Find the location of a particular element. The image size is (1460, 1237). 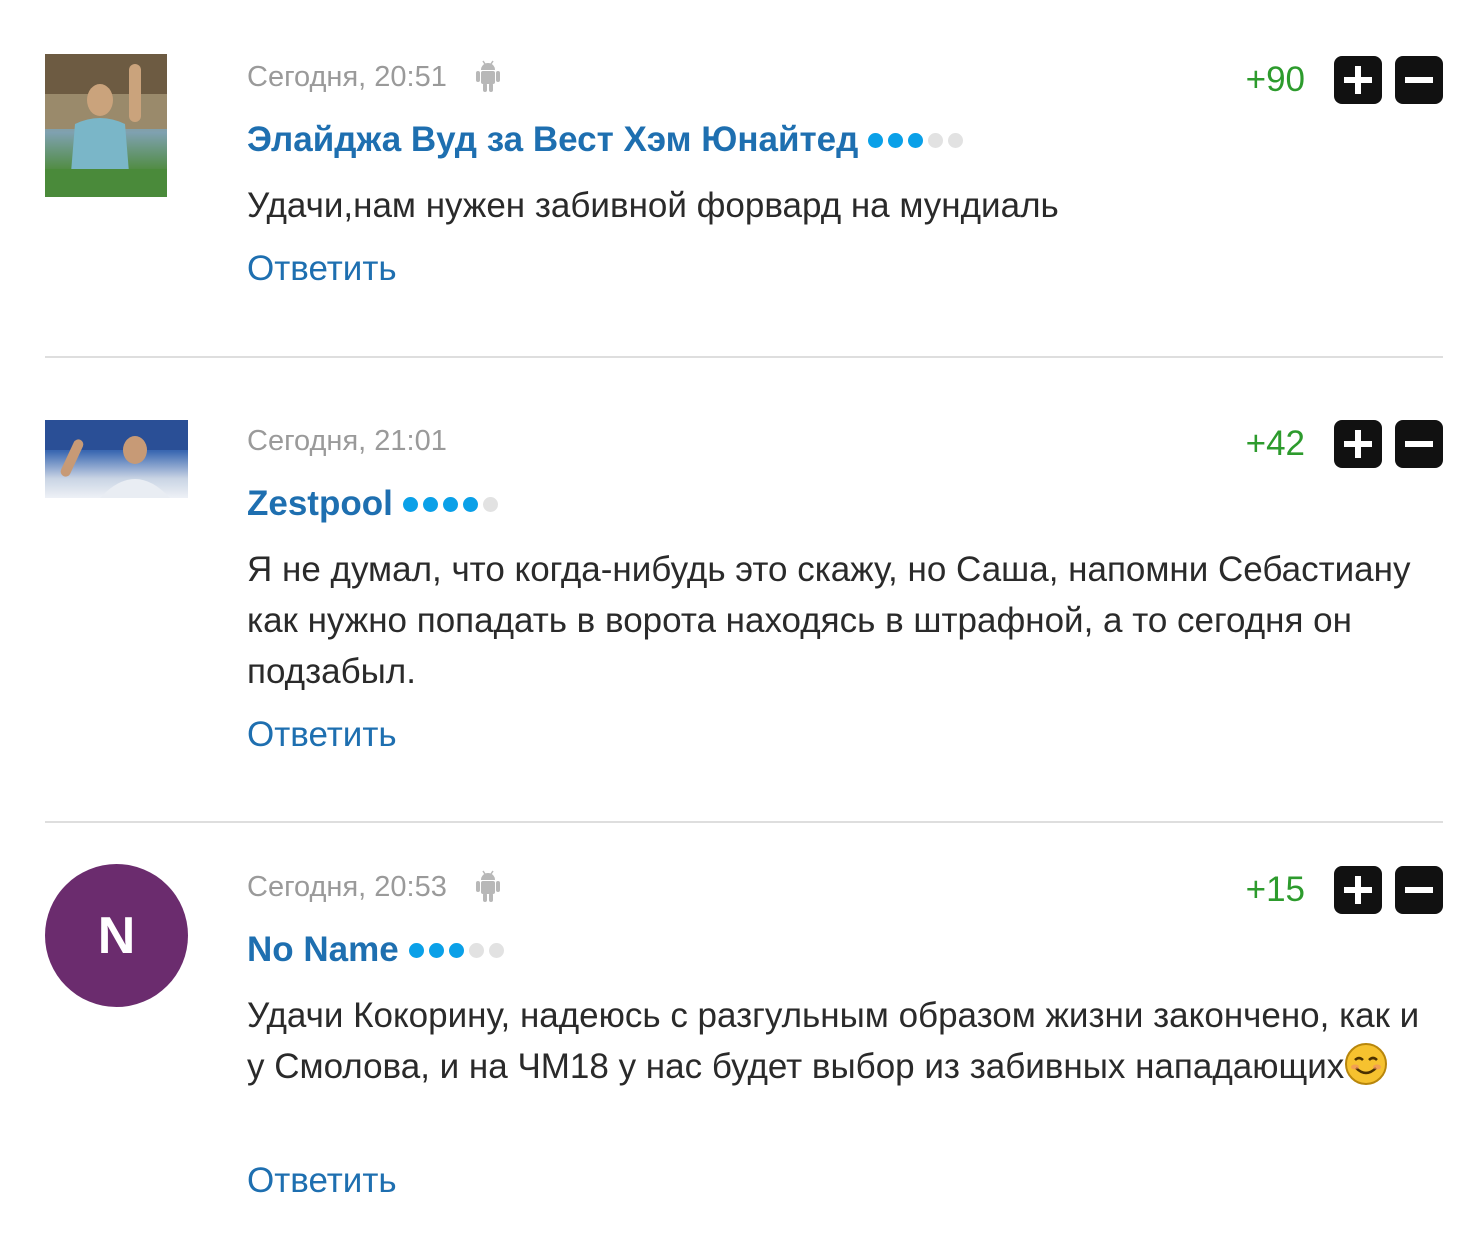

comment-time: Сегодня, 20:51 is located at coordinates (347, 76).